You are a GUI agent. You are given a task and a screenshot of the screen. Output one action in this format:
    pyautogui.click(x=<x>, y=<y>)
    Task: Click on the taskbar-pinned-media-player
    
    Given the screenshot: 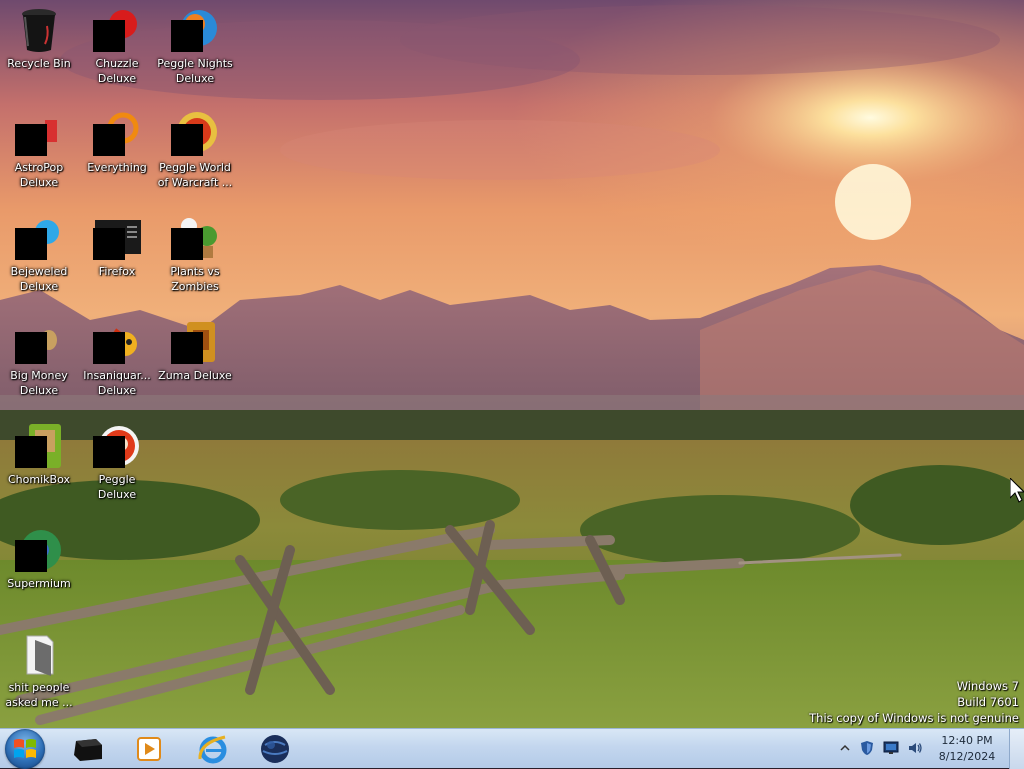 What is the action you would take?
    pyautogui.click(x=149, y=749)
    